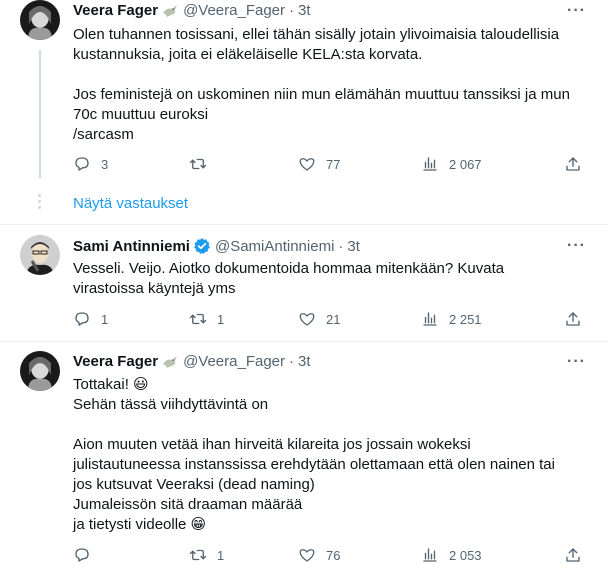 Image resolution: width=608 pixels, height=573 pixels. I want to click on author-name: Sami Antinniemi, so click(131, 246).